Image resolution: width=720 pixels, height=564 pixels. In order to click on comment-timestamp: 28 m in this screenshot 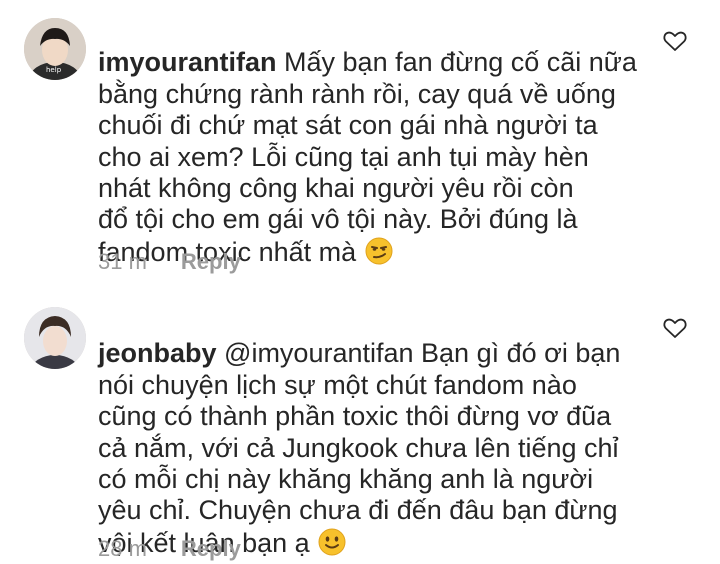, I will do `click(122, 548)`.